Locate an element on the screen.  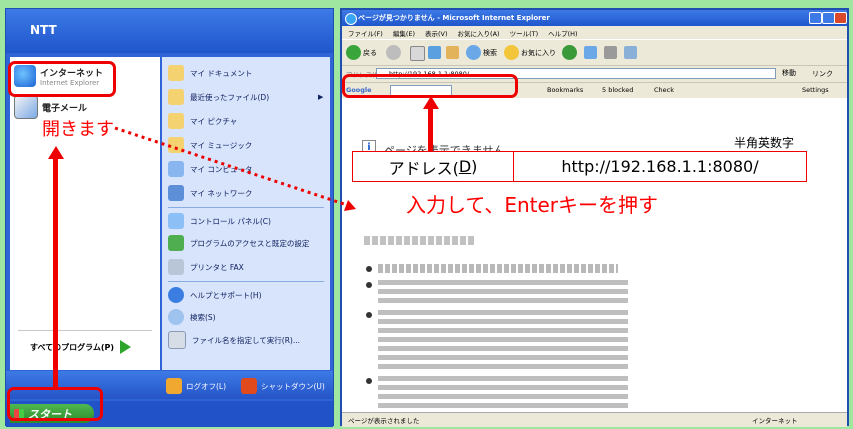
address-cell-label: アドレス(D) is located at coordinates (433, 166).